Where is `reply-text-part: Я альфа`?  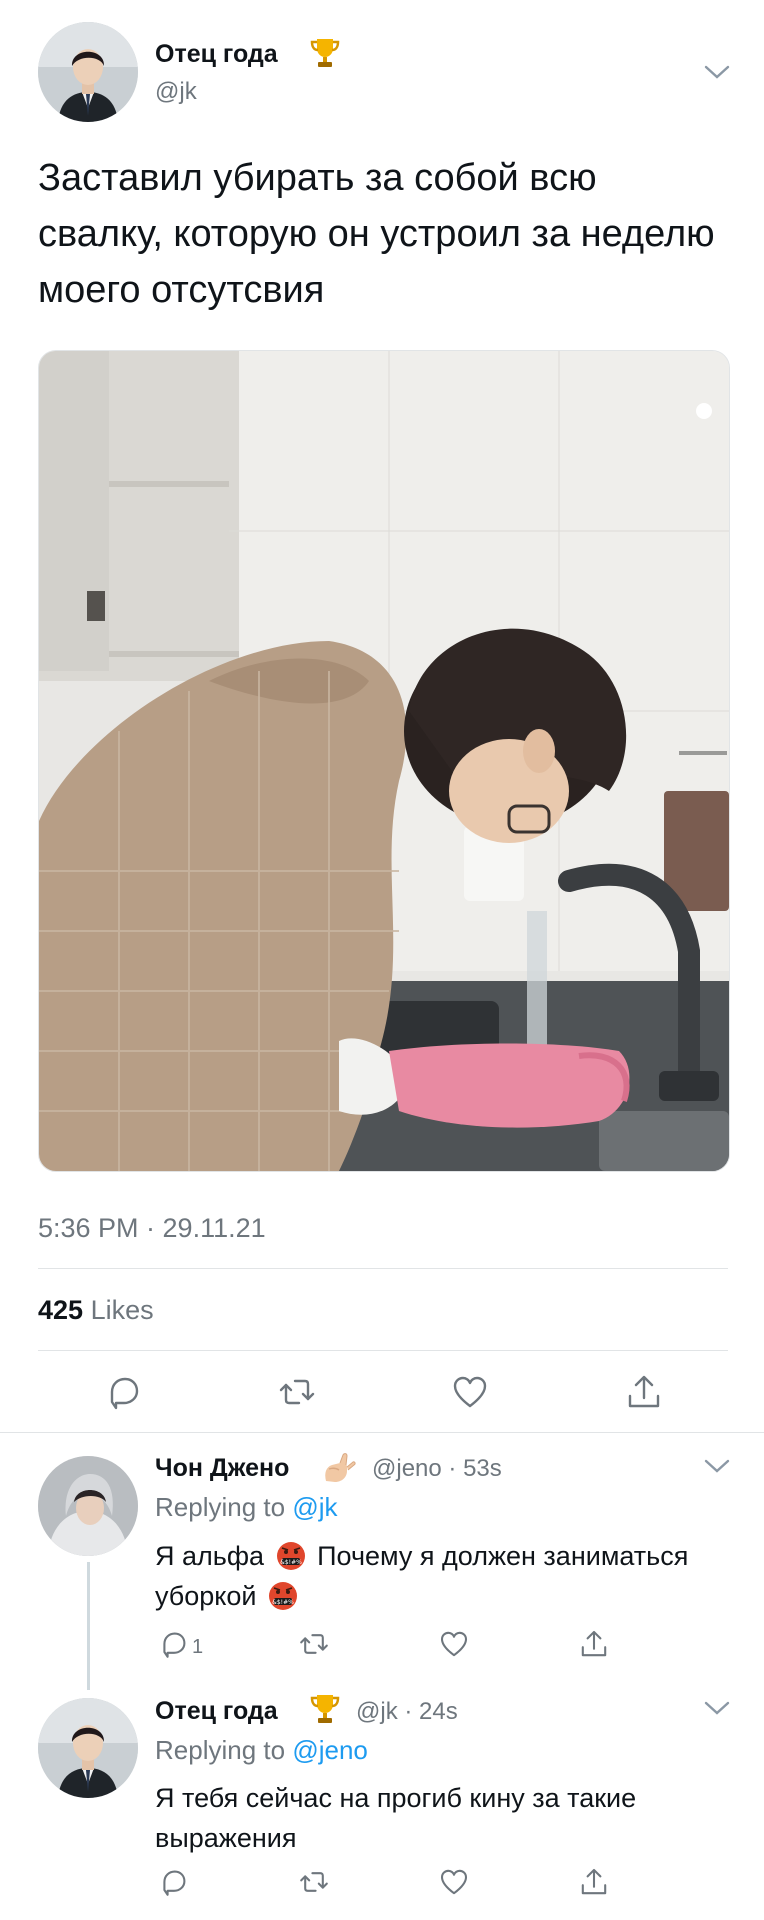 reply-text-part: Я альфа is located at coordinates (210, 1556).